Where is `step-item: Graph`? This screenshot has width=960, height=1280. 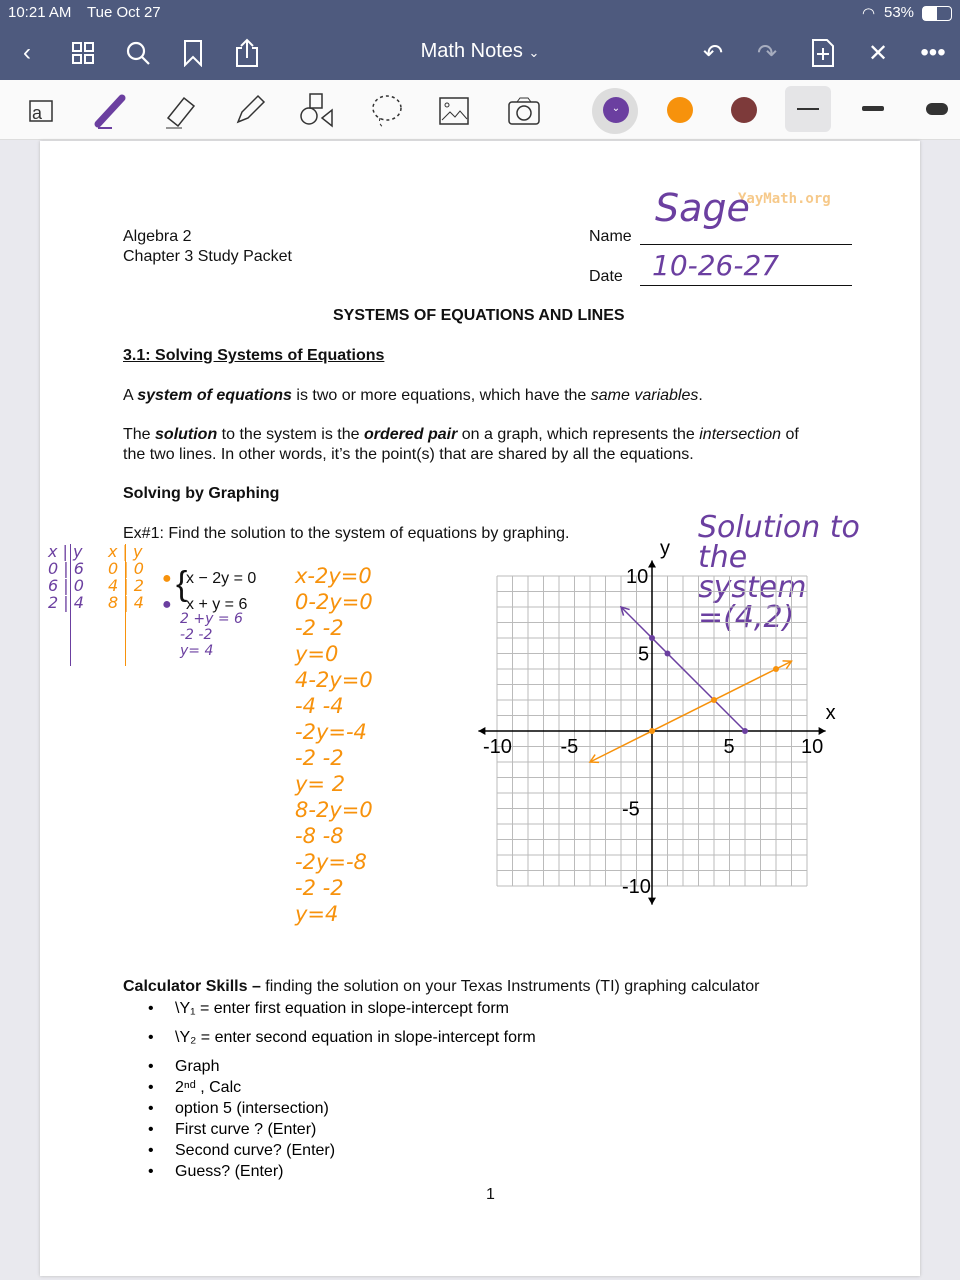
step-item: Graph is located at coordinates (342, 1068).